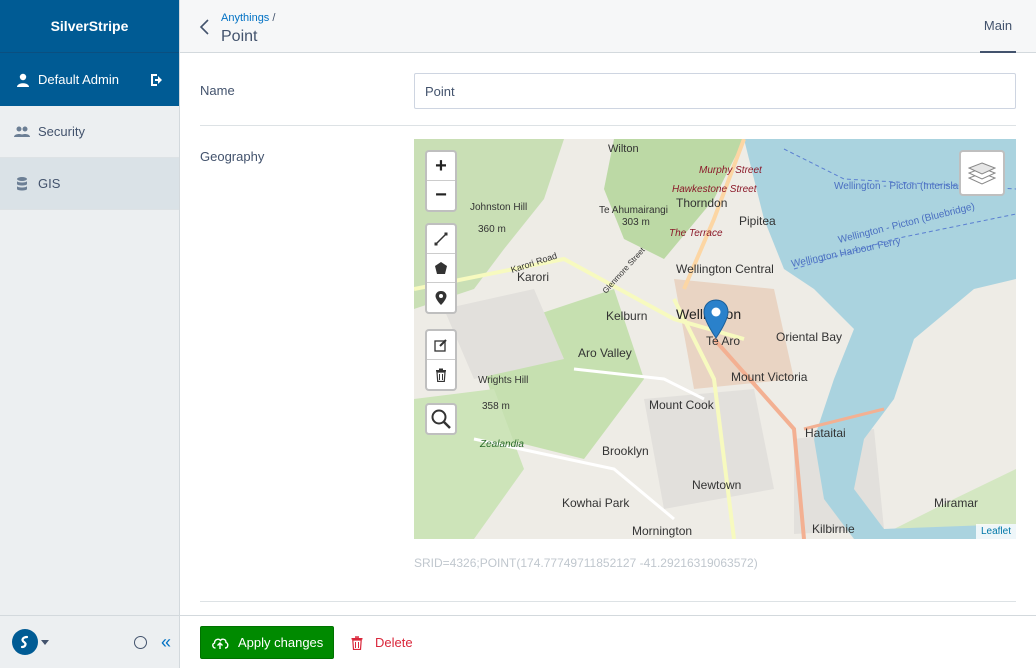  Describe the element at coordinates (503, 380) in the screenshot. I see `map-label: Wrights Hill` at that location.